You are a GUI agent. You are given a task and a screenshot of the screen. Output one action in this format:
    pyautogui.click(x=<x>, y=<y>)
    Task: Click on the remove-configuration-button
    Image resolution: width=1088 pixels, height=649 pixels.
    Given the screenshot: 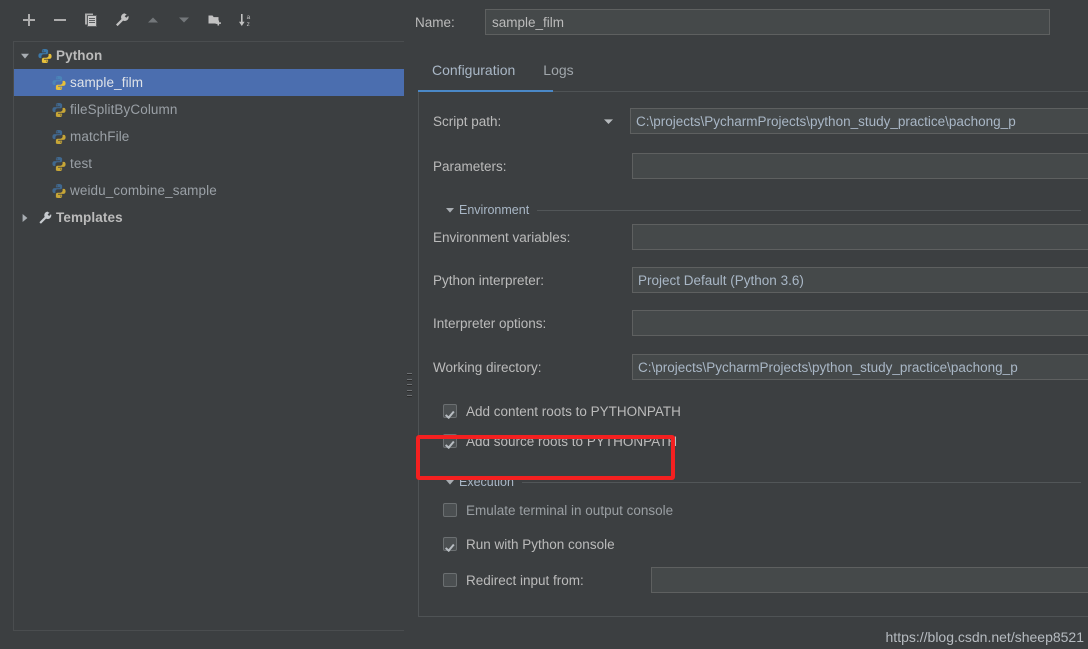 What is the action you would take?
    pyautogui.click(x=60, y=20)
    